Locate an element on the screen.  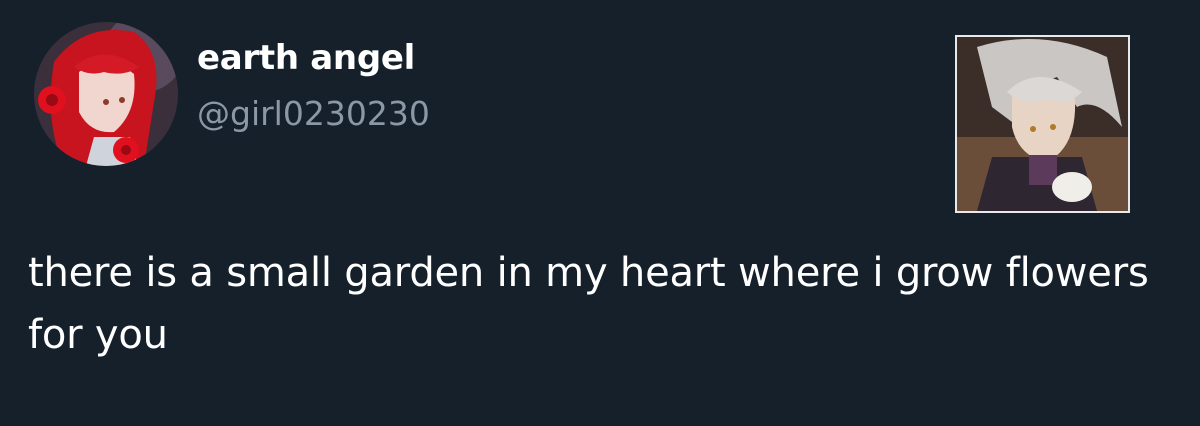
user-handle: @girl0230230 is located at coordinates (313, 114).